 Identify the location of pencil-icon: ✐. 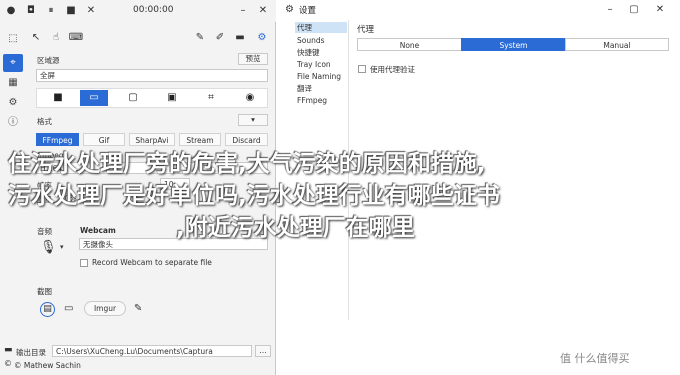
(220, 38).